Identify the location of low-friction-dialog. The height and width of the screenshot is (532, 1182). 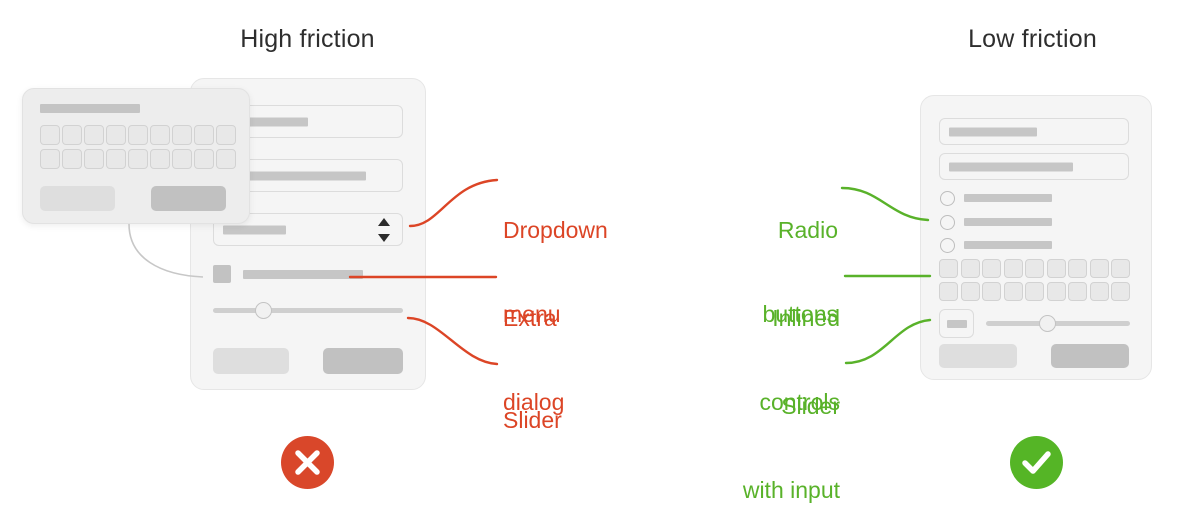
(1036, 237).